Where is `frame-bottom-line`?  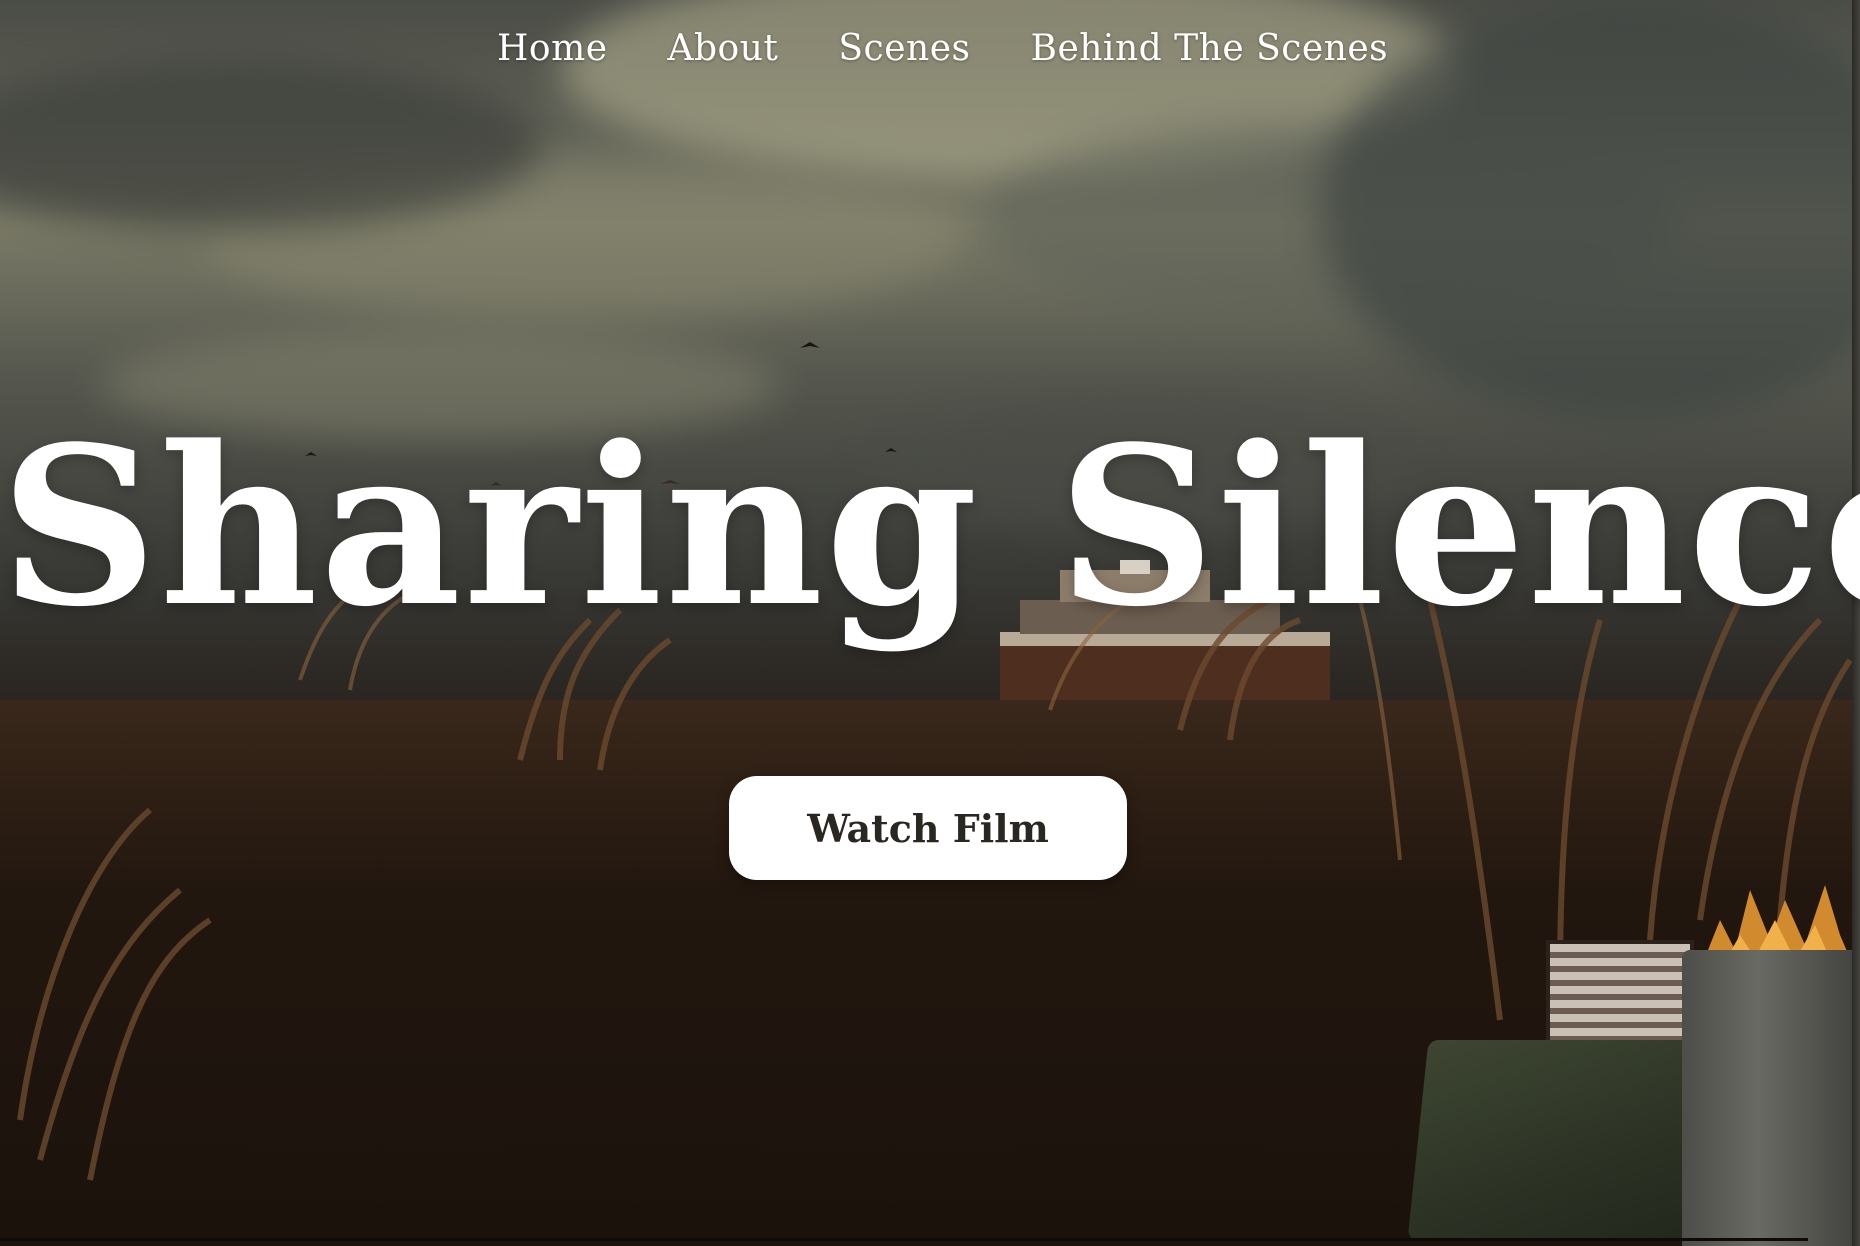
frame-bottom-line is located at coordinates (904, 1239).